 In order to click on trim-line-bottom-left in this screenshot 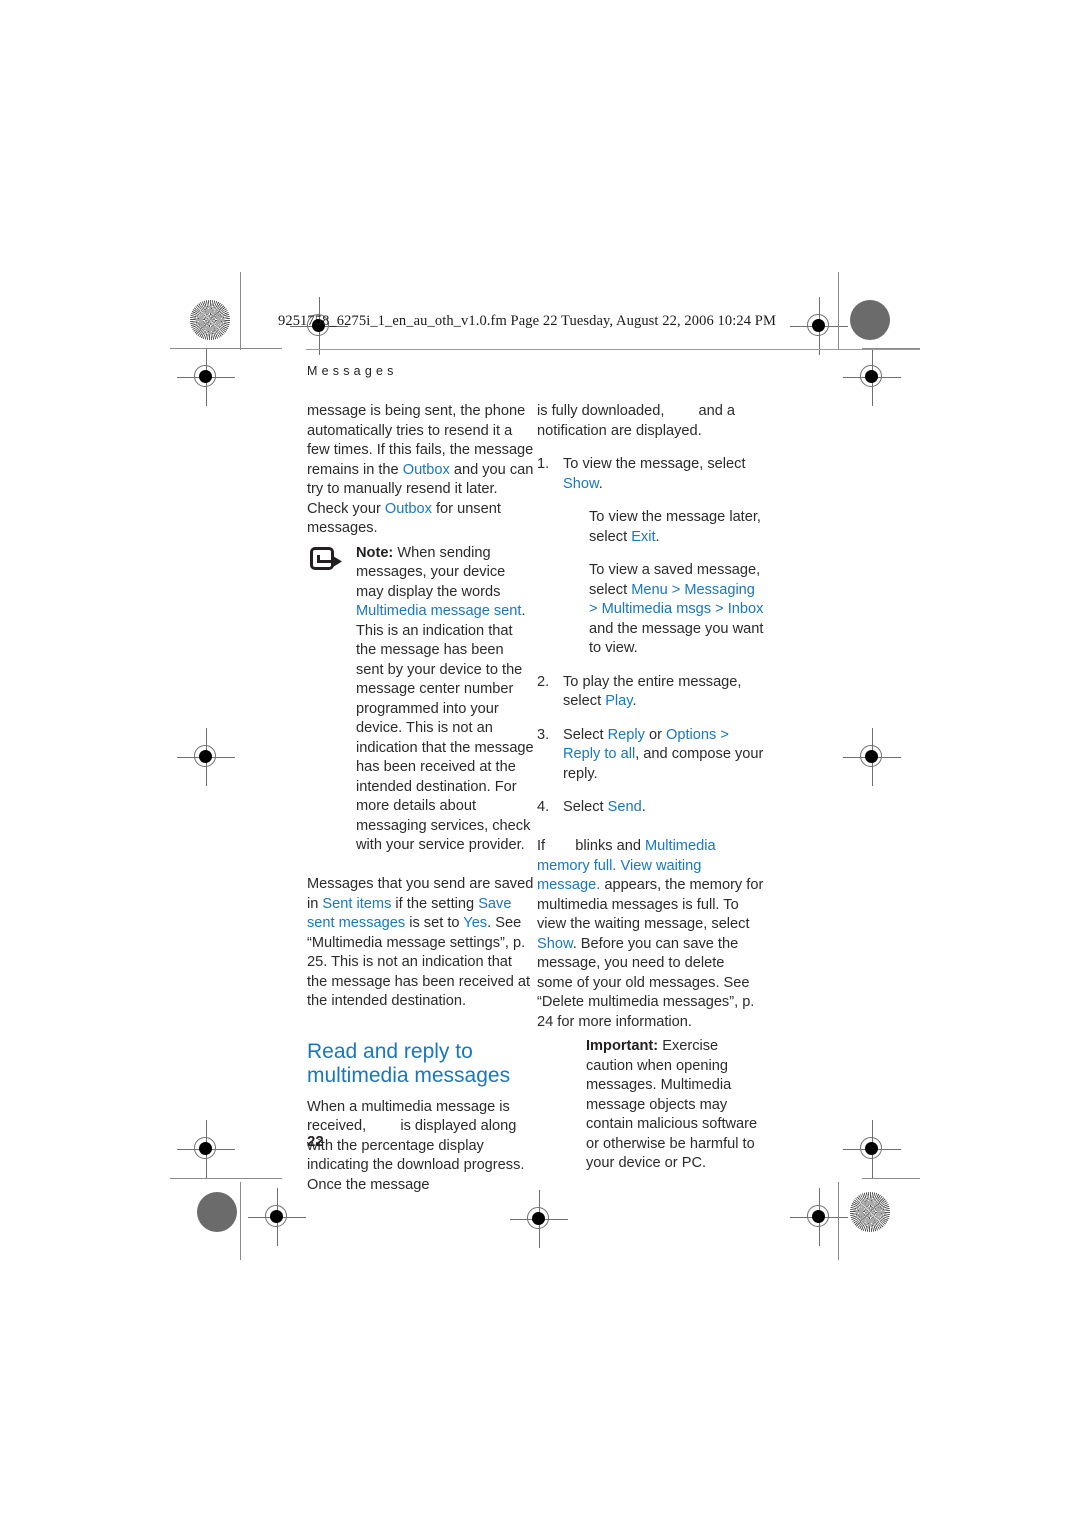, I will do `click(226, 1178)`.